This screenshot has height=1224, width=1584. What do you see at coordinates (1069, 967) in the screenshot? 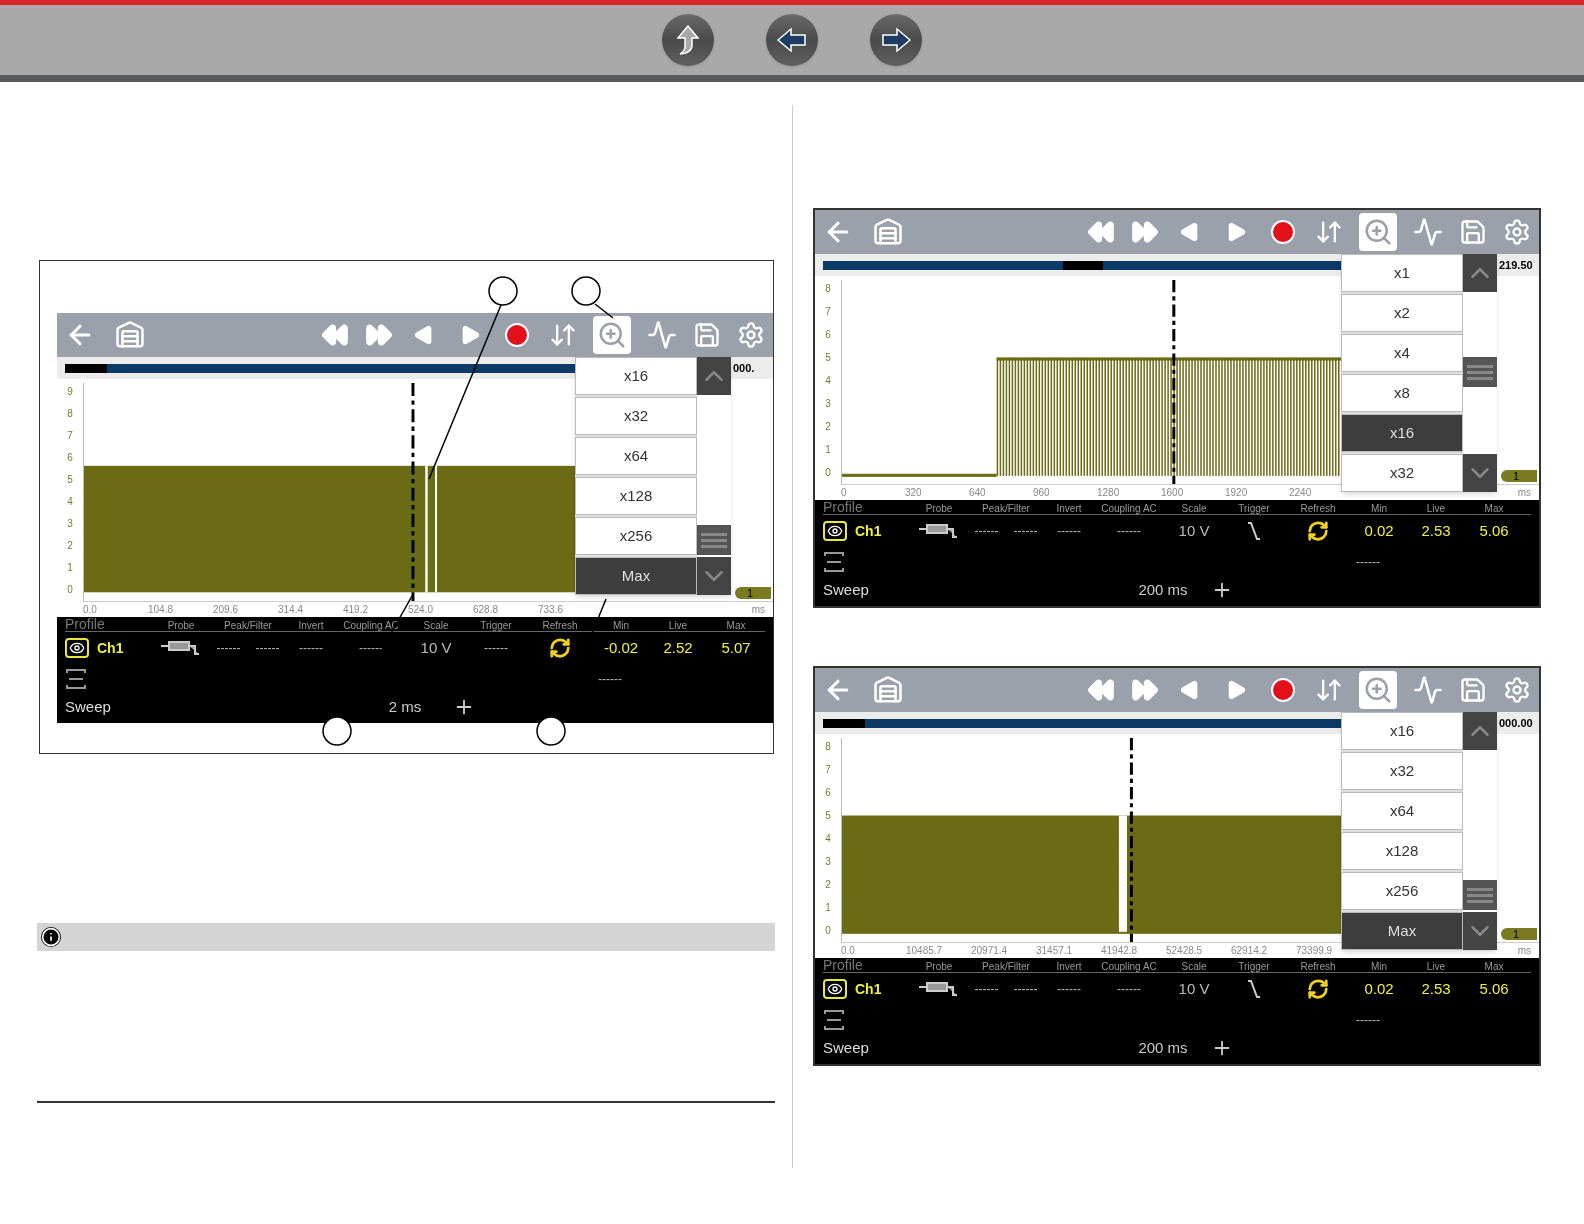
I see `column-header: Invert` at bounding box center [1069, 967].